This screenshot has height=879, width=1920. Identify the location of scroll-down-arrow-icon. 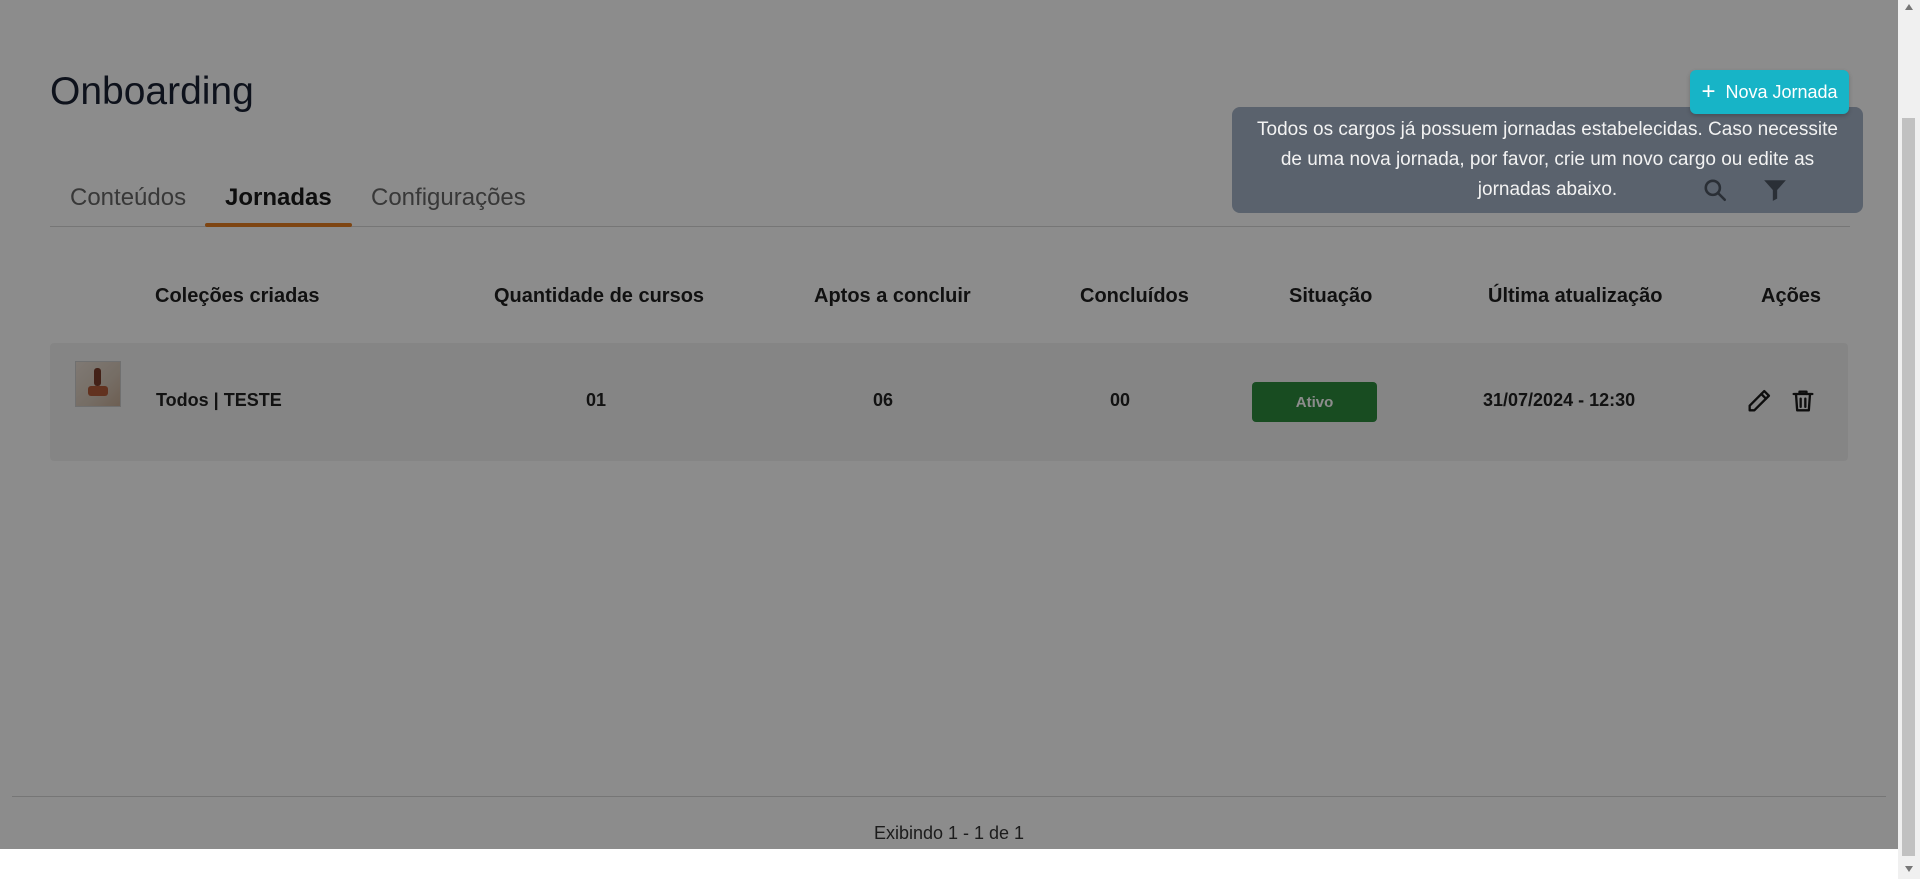
(1909, 869).